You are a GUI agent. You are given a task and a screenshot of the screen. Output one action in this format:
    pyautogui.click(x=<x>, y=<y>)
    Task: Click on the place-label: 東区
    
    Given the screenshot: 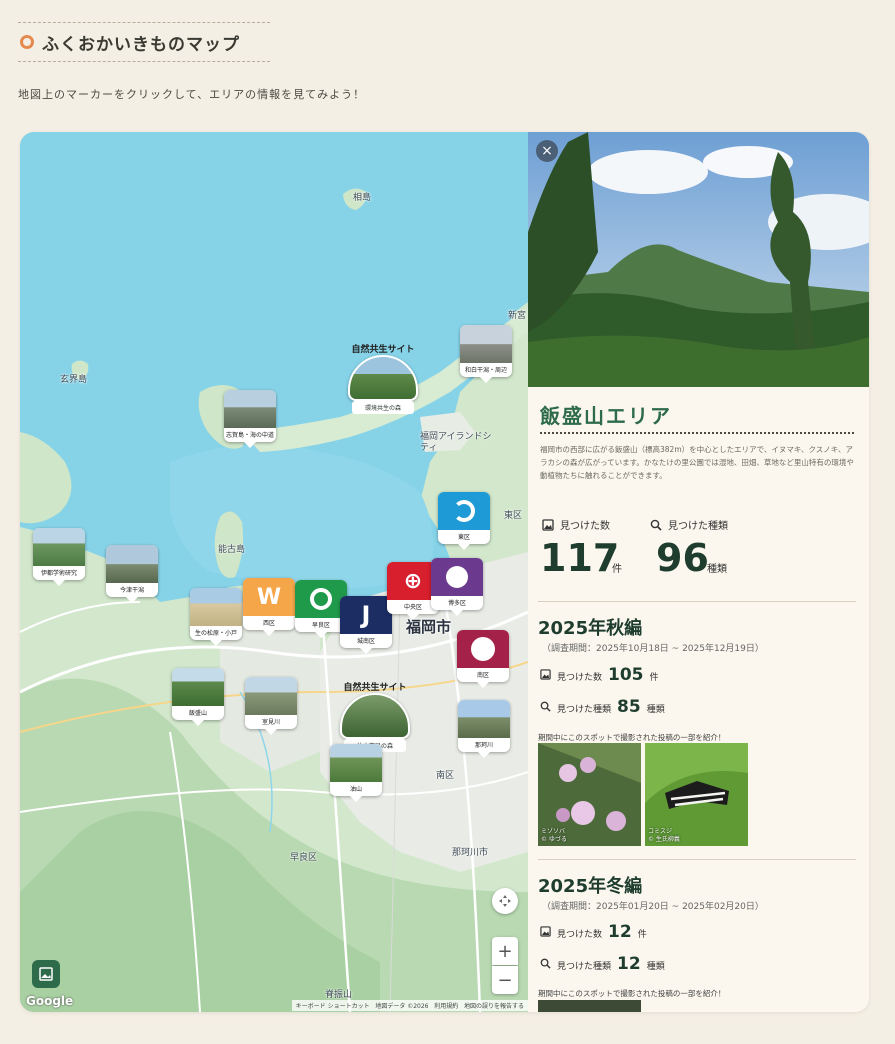 What is the action you would take?
    pyautogui.click(x=513, y=516)
    